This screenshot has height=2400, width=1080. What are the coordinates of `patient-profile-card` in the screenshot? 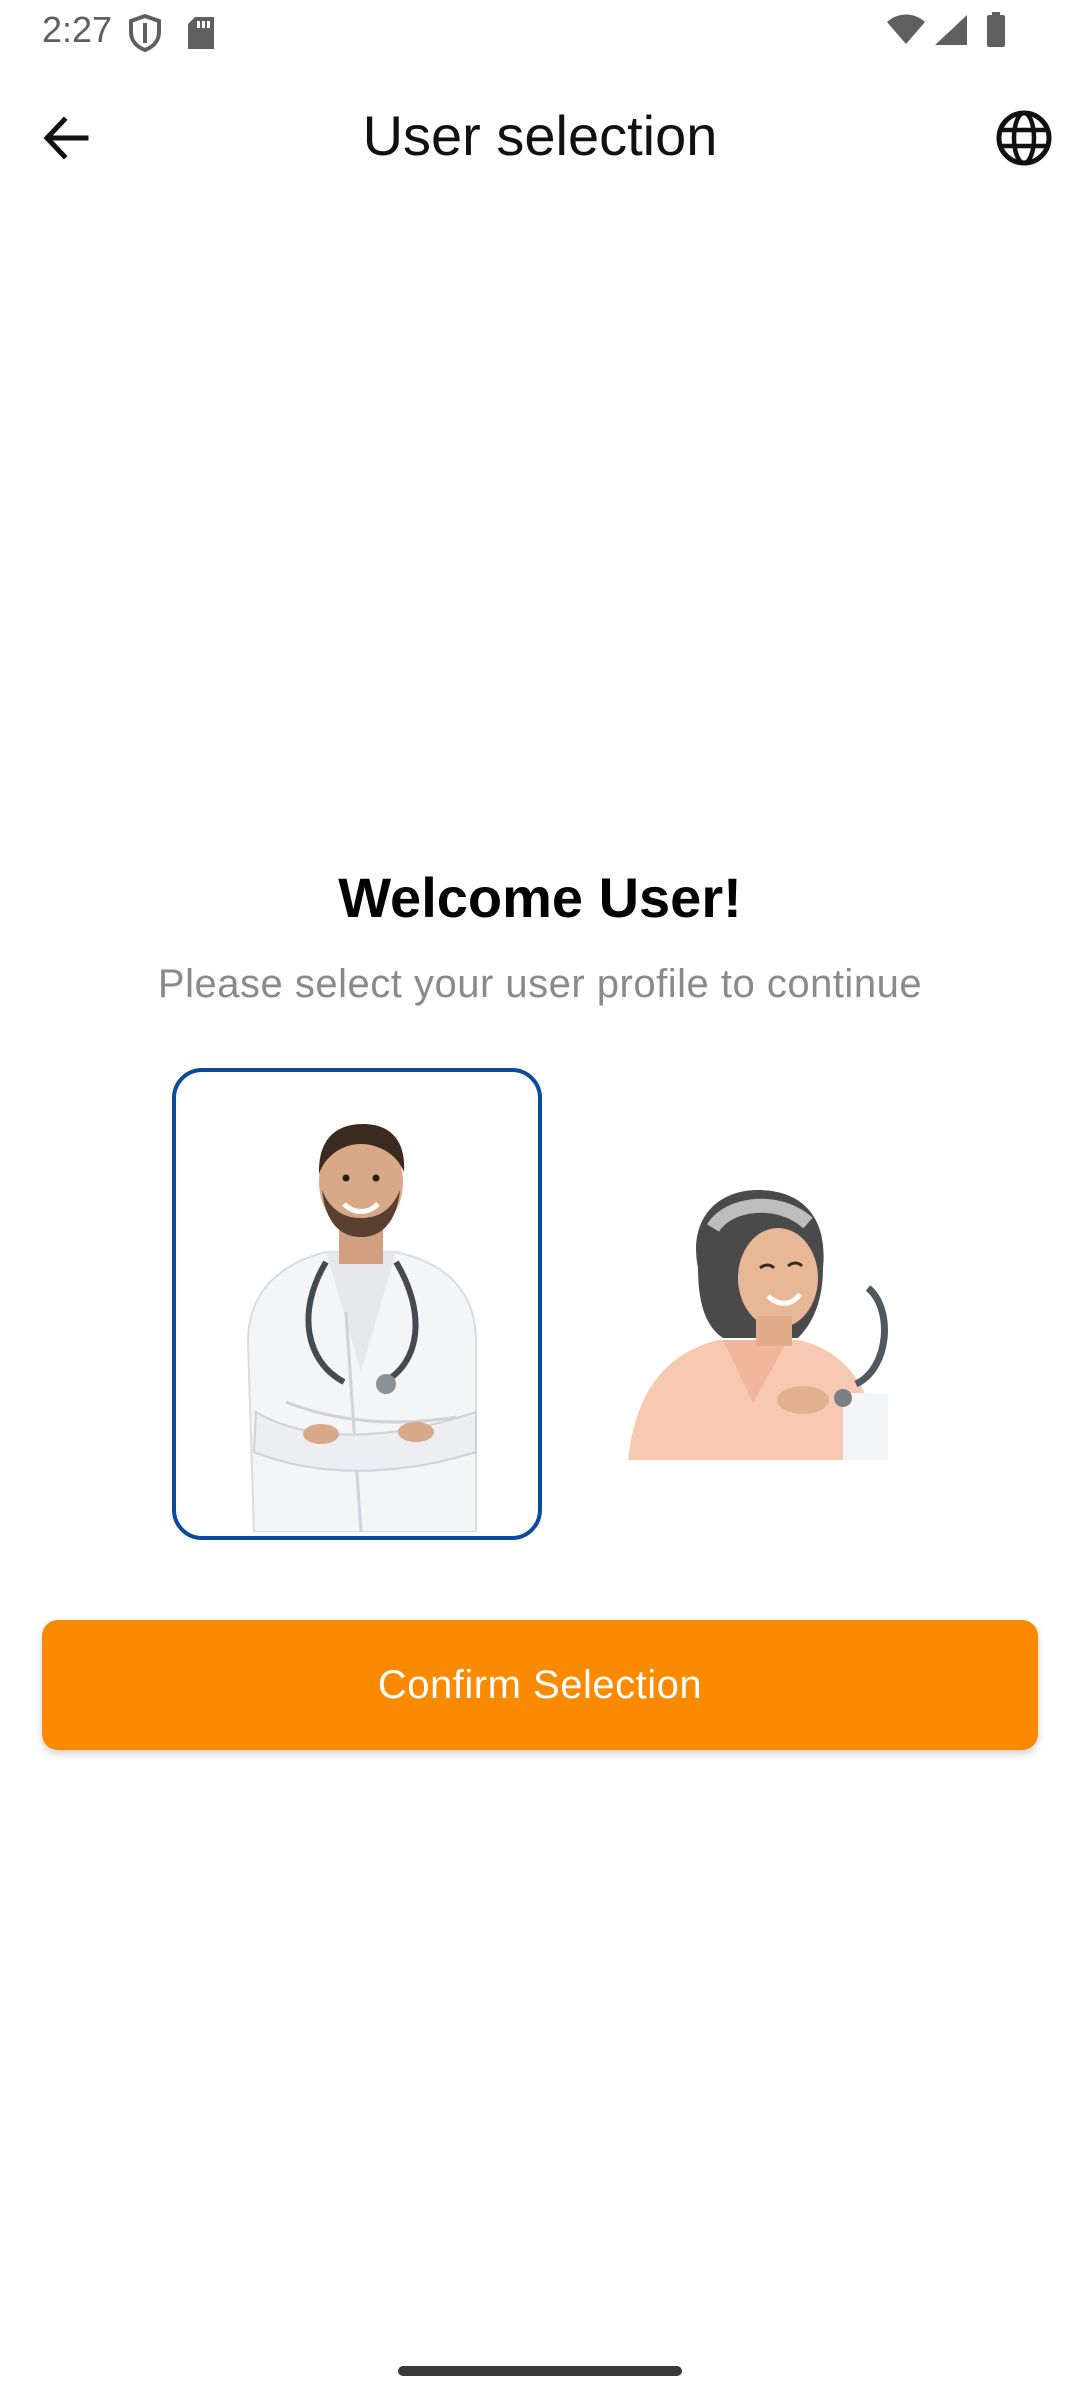 It's located at (785, 1304).